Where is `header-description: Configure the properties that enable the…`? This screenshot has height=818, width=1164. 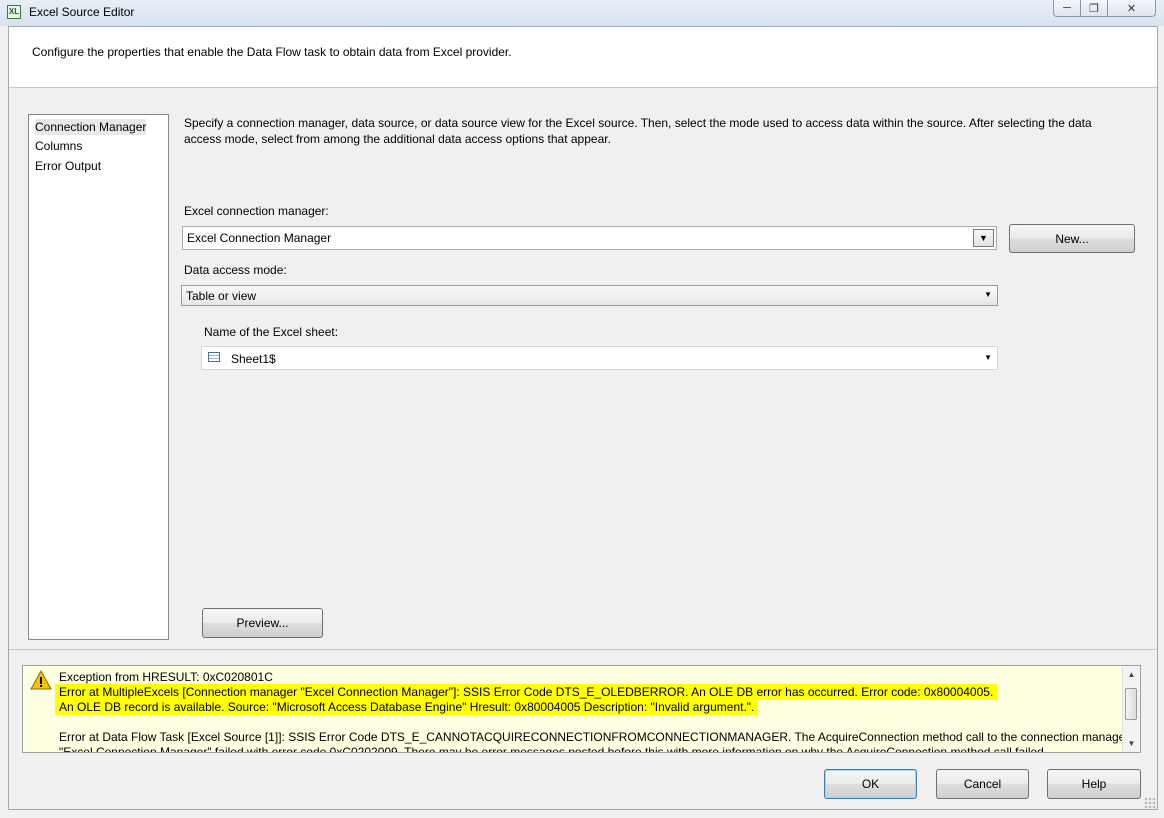 header-description: Configure the properties that enable the… is located at coordinates (272, 52).